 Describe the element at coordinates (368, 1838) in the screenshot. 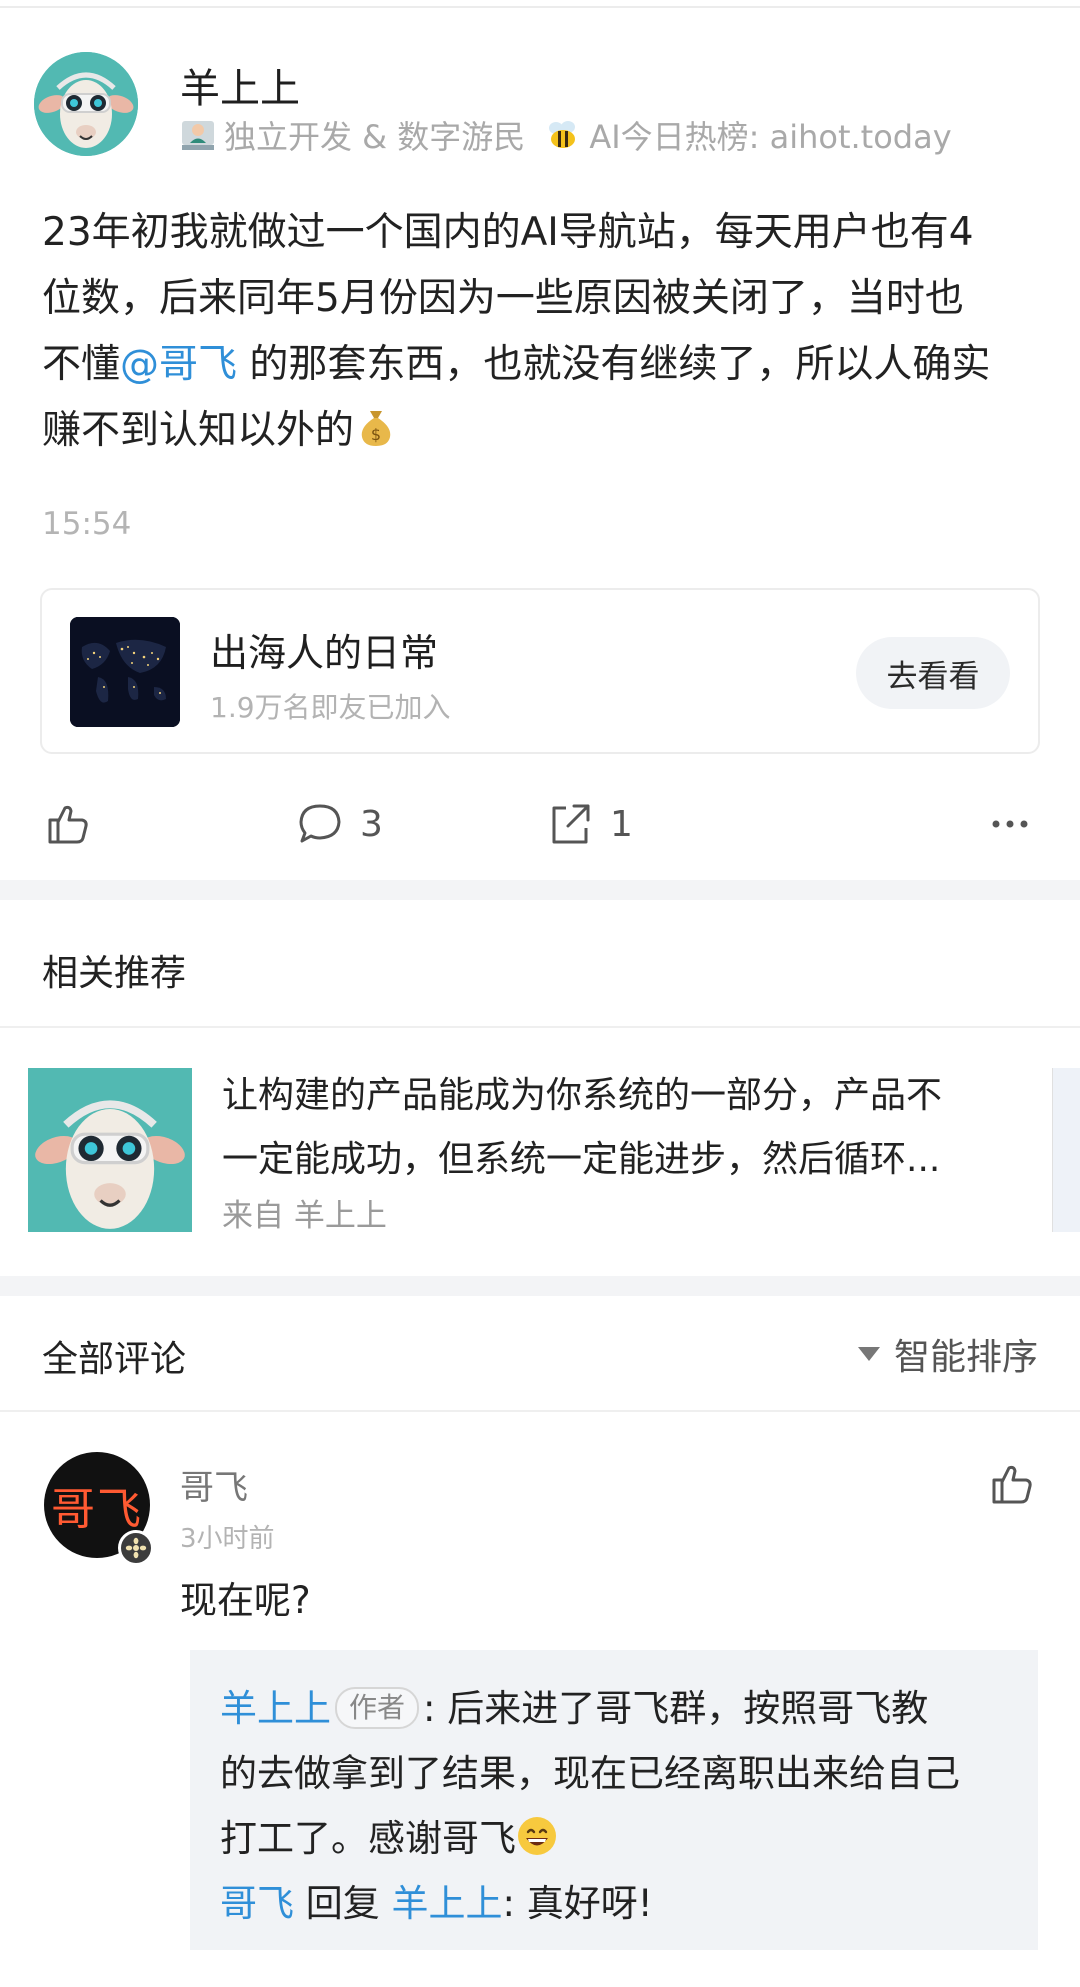

I see `reply-text-3: 打工了。感谢哥飞` at that location.